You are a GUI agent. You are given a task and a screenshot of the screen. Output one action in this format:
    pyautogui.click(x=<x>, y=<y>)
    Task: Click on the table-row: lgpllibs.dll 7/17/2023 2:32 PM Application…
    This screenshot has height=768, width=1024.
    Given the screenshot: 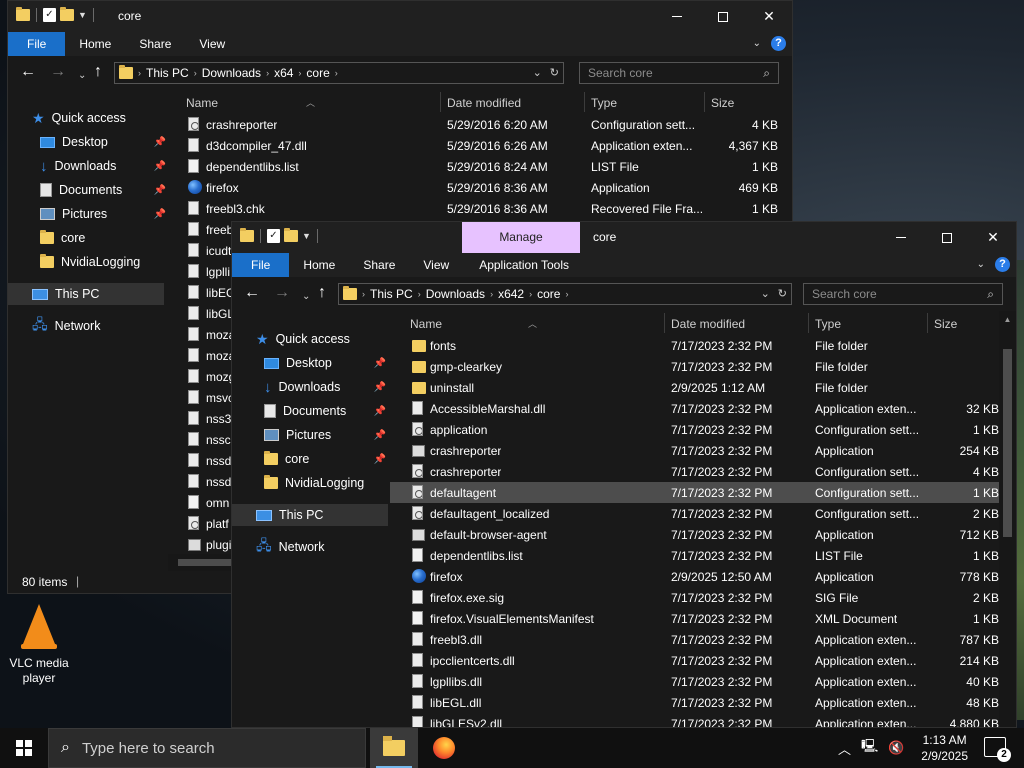 What is the action you would take?
    pyautogui.click(x=694, y=681)
    